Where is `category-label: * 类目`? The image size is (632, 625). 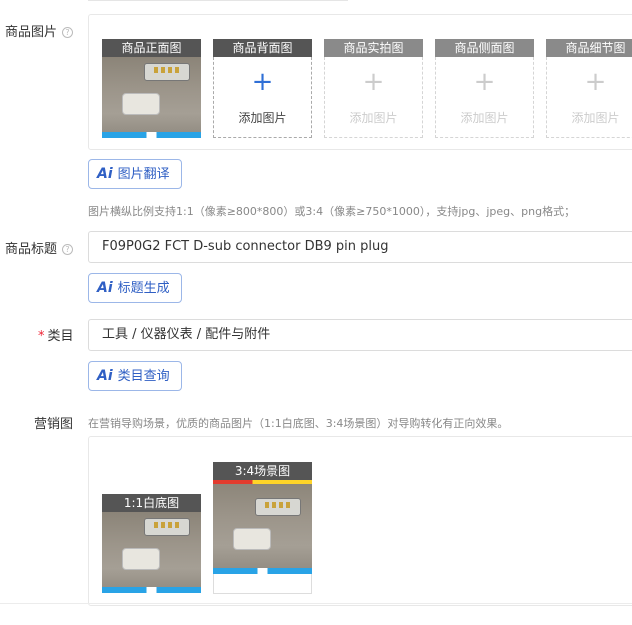
category-label: * 类目 is located at coordinates (56, 336).